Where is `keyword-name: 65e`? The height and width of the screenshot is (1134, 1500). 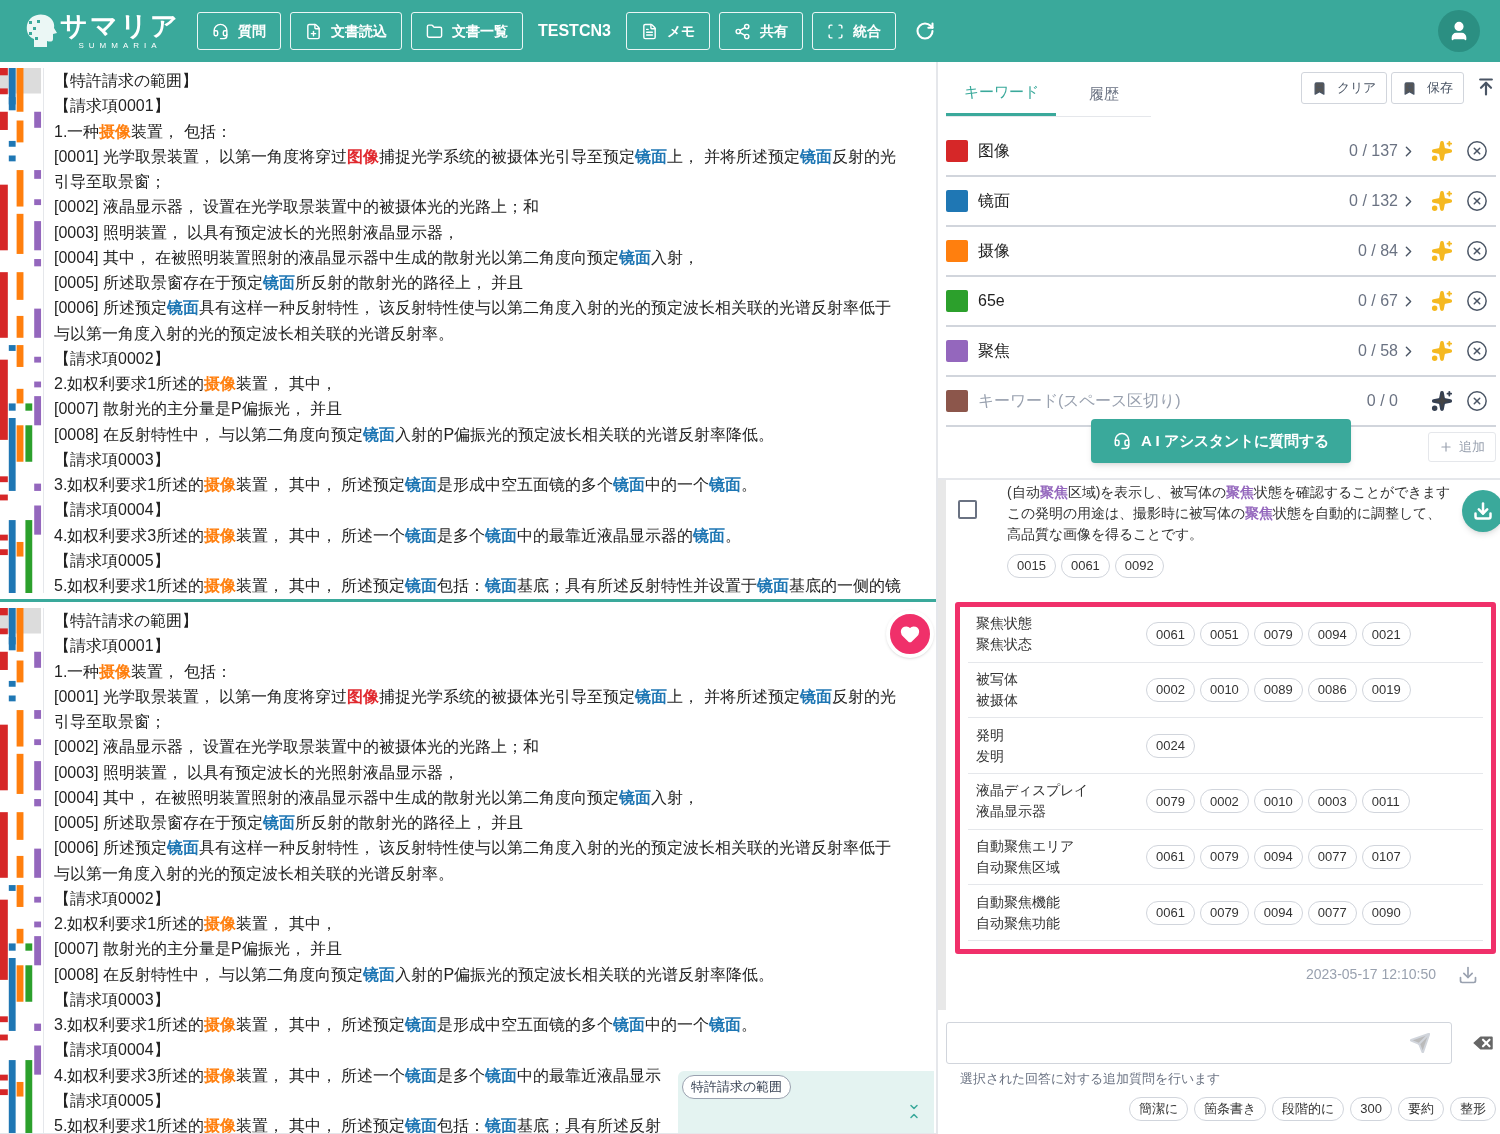 keyword-name: 65e is located at coordinates (992, 301).